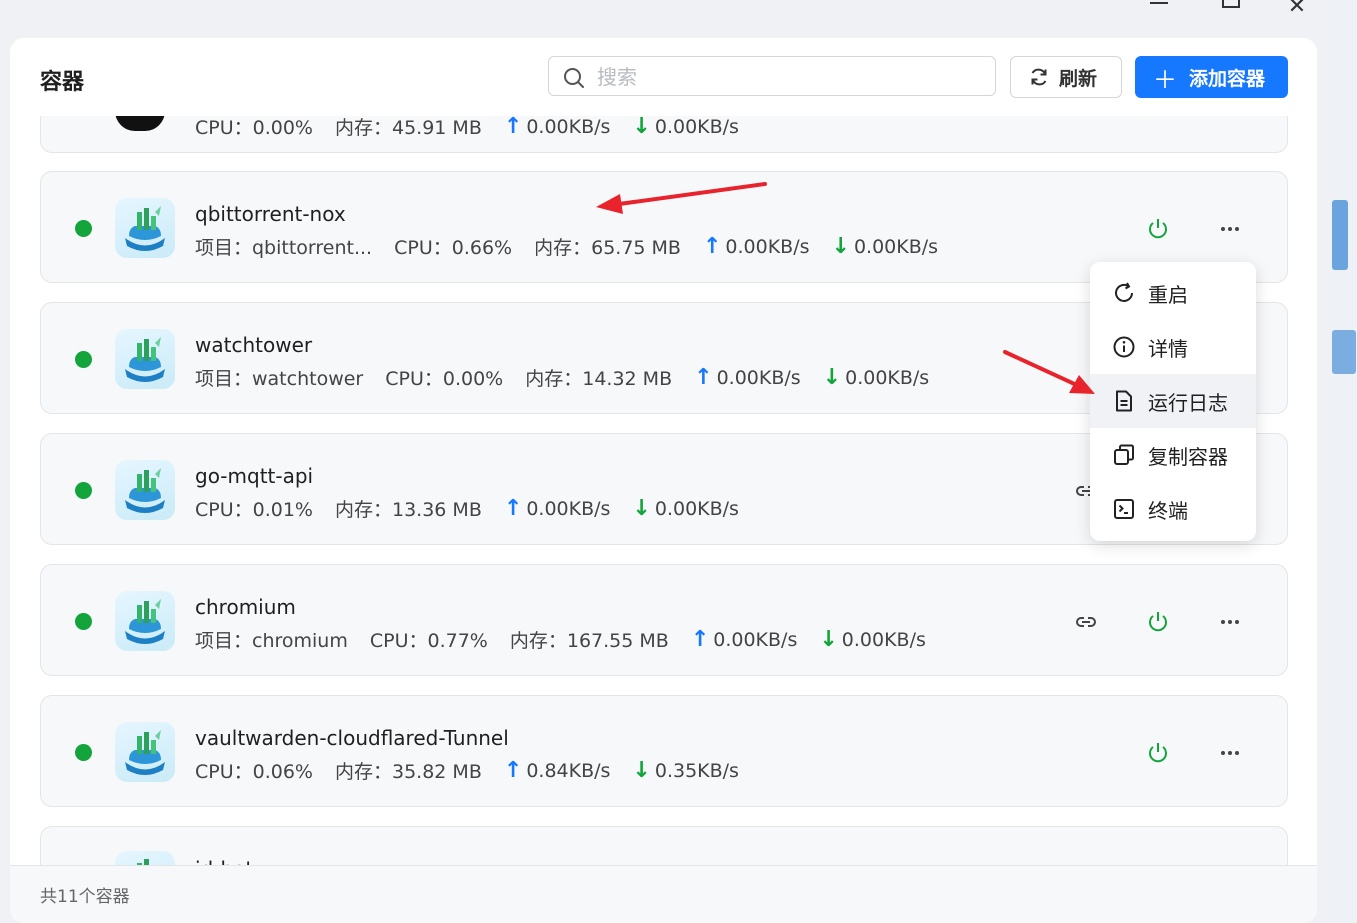 The width and height of the screenshot is (1357, 923). Describe the element at coordinates (1078, 78) in the screenshot. I see `refresh-label: 刷新` at that location.